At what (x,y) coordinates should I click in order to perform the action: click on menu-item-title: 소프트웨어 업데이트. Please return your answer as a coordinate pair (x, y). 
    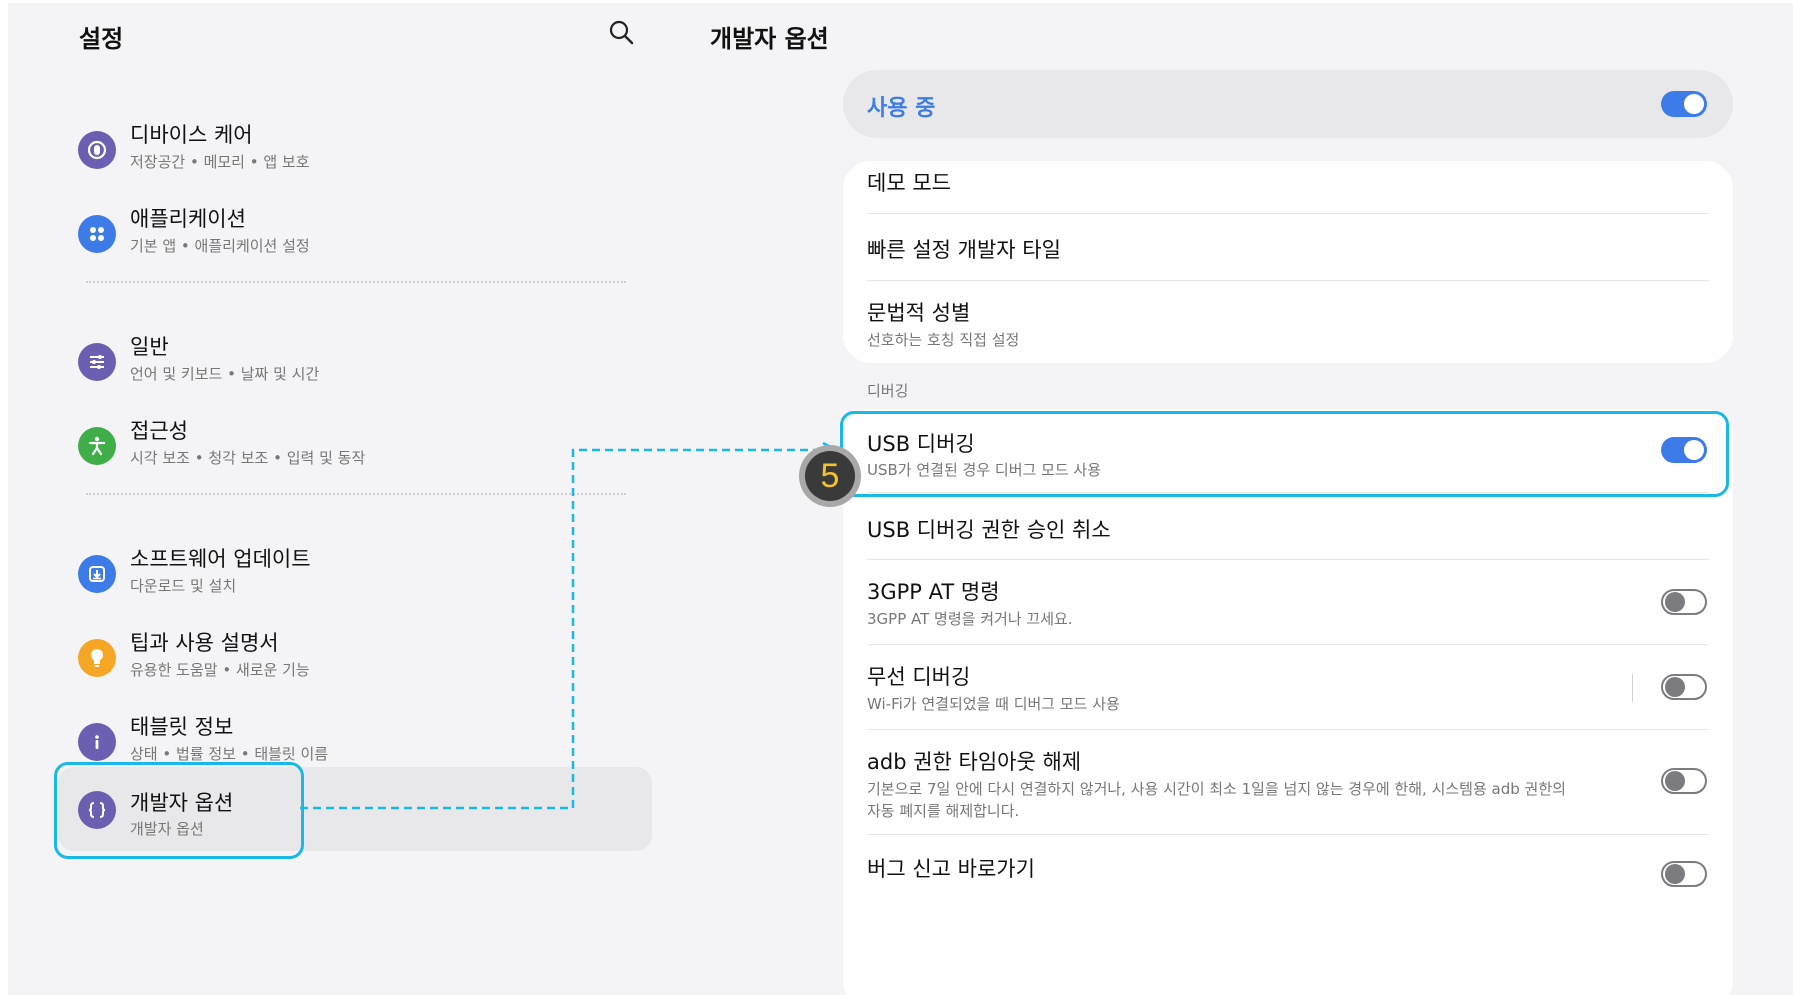
    Looking at the image, I should click on (220, 559).